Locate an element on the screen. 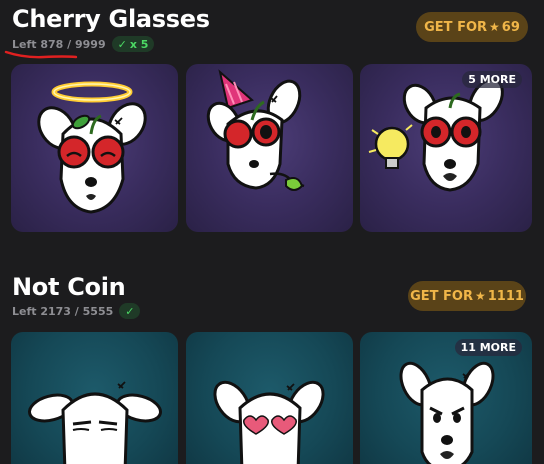 This screenshot has height=464, width=544. party-hat-cherry-dog-image is located at coordinates (255, 130).